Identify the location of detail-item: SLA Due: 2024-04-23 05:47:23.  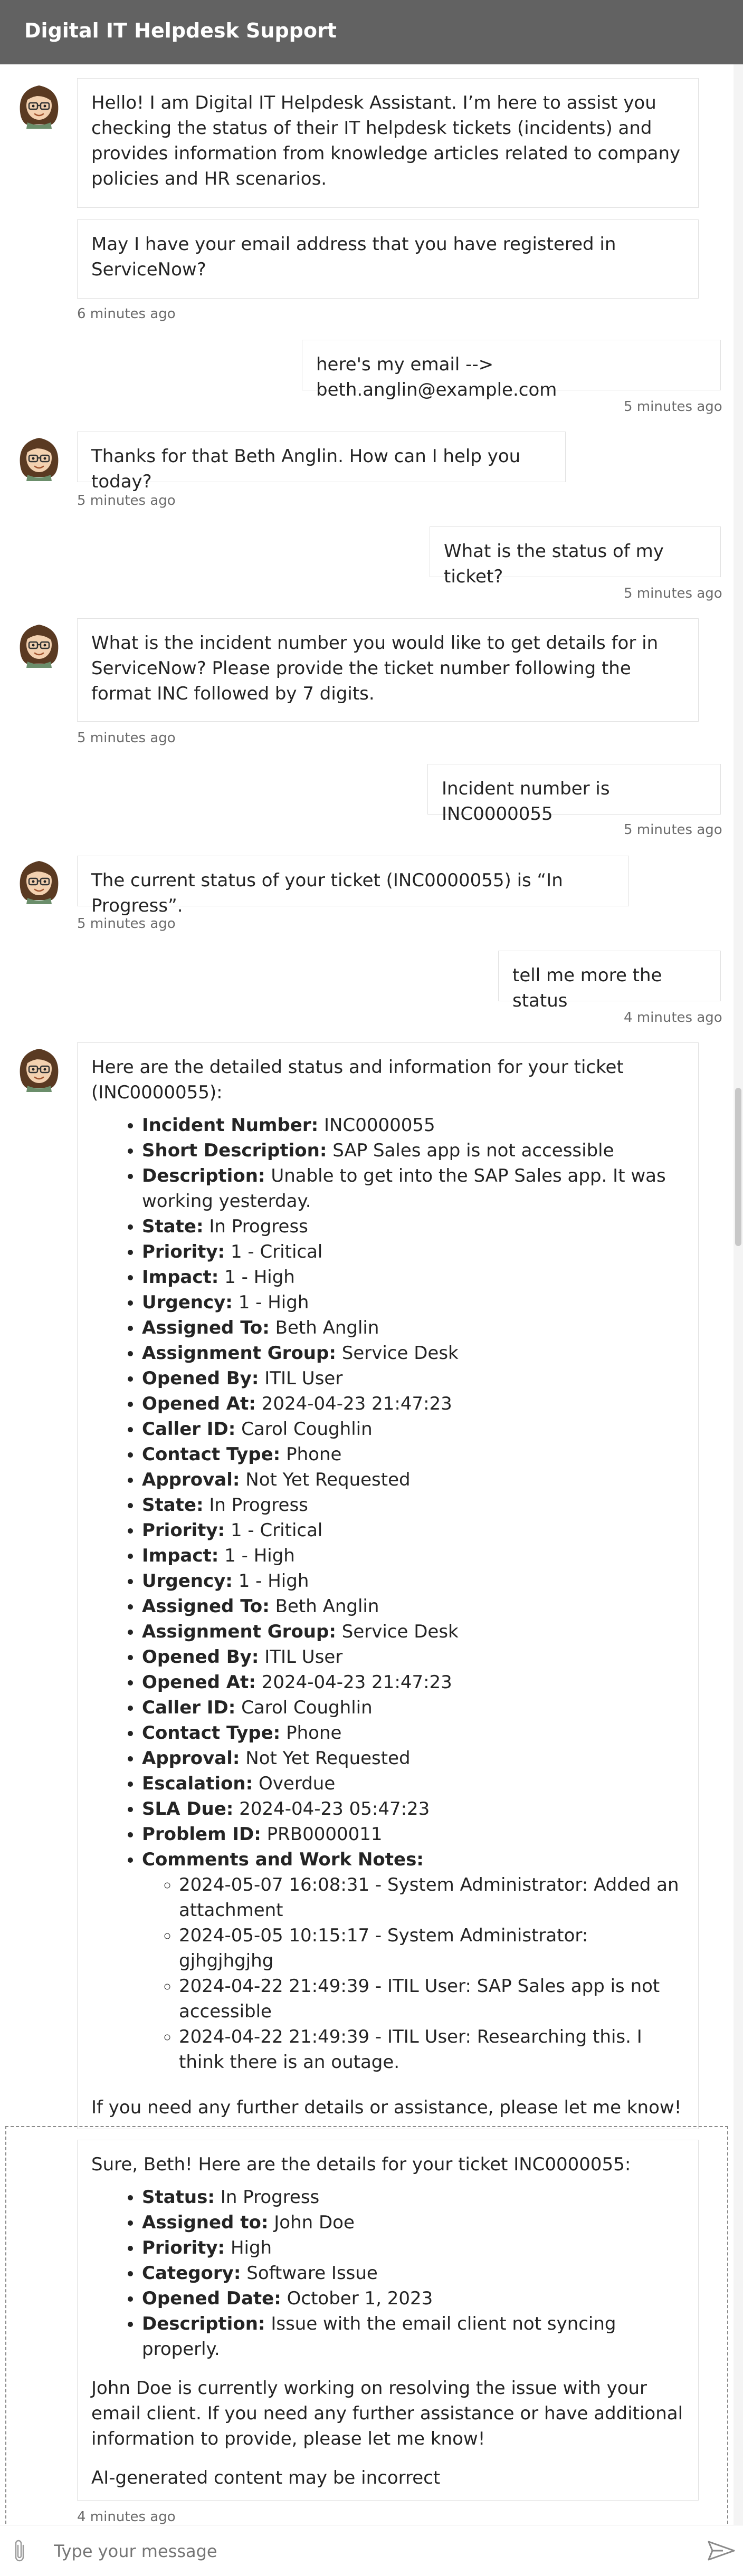
(413, 1809).